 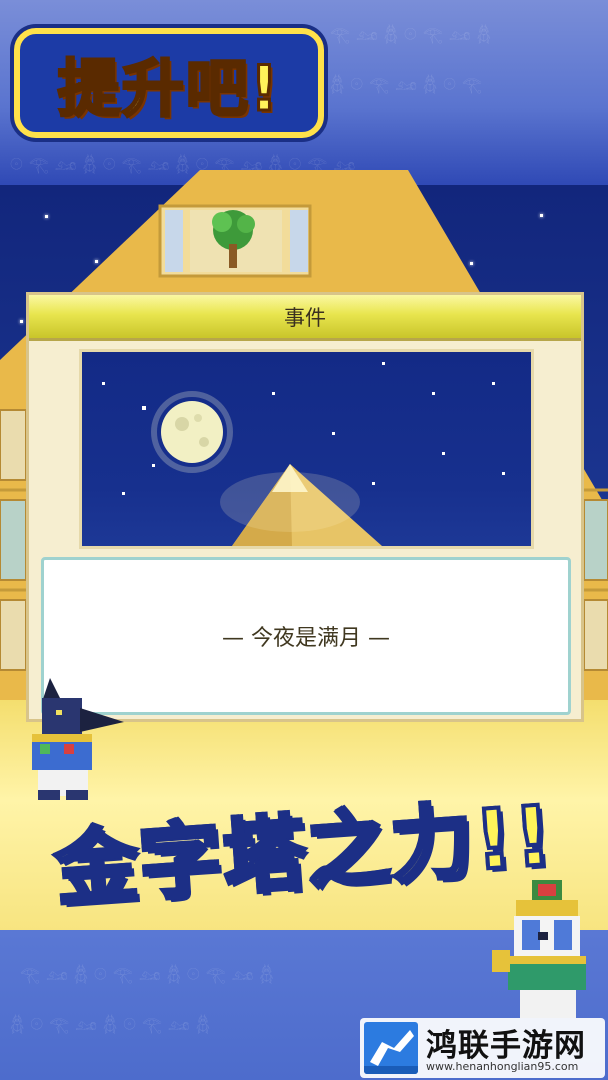 What do you see at coordinates (409, 84) in the screenshot?
I see `hieroglyph-decoration: 𓆣𓇳𓂀𓃭𓆣𓇳𓂀` at bounding box center [409, 84].